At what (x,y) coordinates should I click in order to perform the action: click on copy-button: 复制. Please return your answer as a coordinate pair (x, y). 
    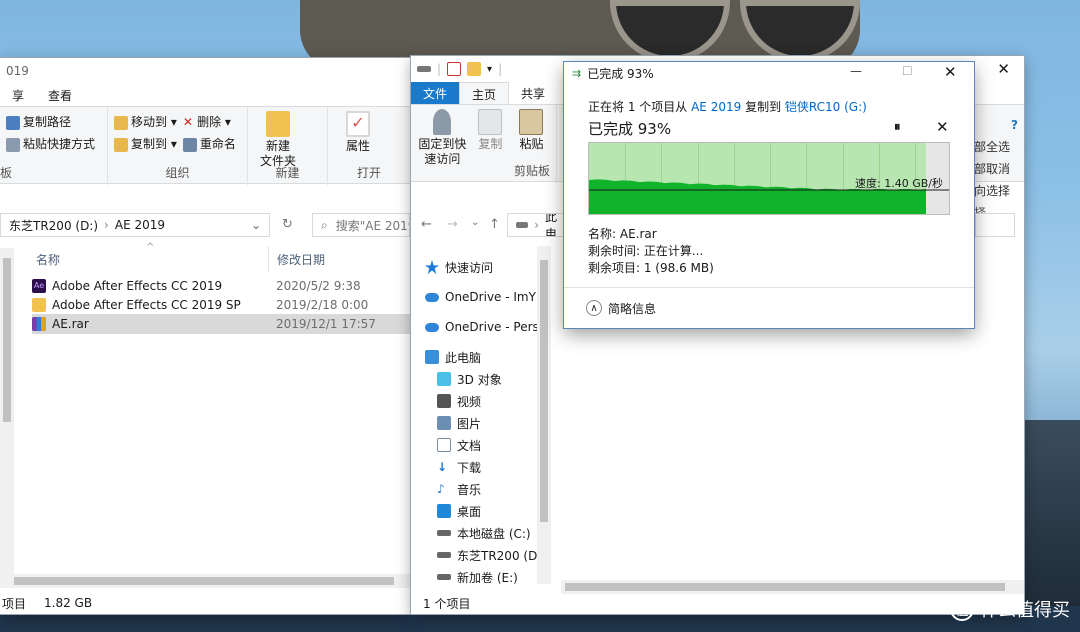
    Looking at the image, I should click on (490, 138).